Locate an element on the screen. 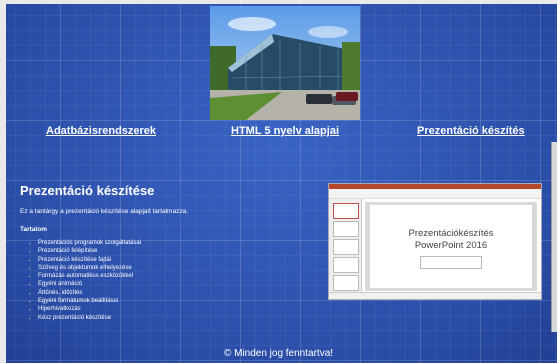 This screenshot has height=363, width=557. list-item: Kész prezentáció készítése is located at coordinates (89, 318).